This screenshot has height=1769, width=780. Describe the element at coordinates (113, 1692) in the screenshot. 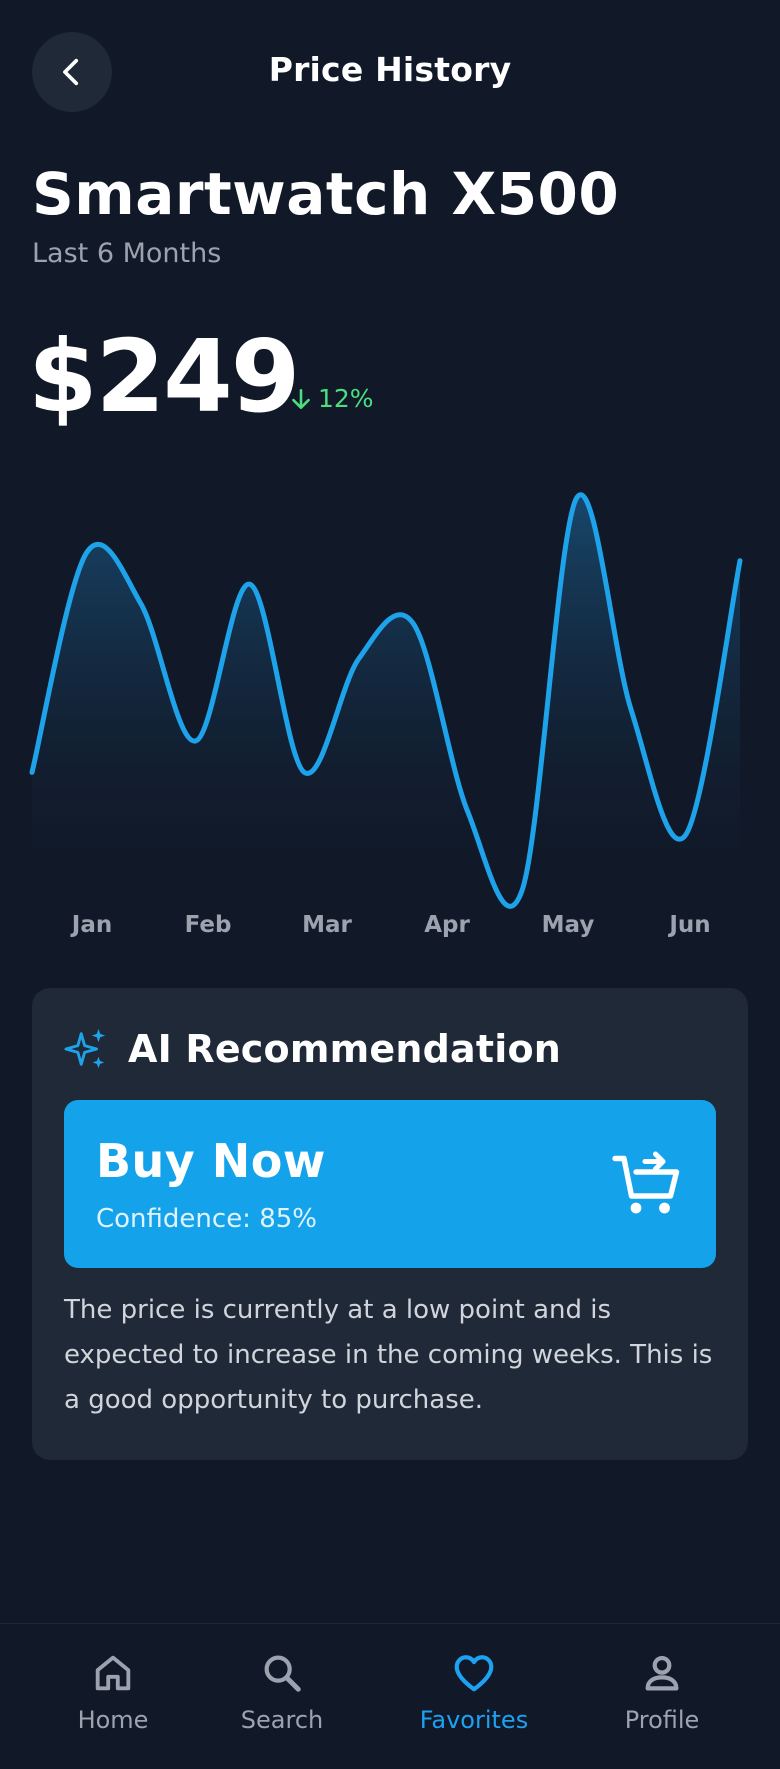

I see `nav-home: Home` at that location.